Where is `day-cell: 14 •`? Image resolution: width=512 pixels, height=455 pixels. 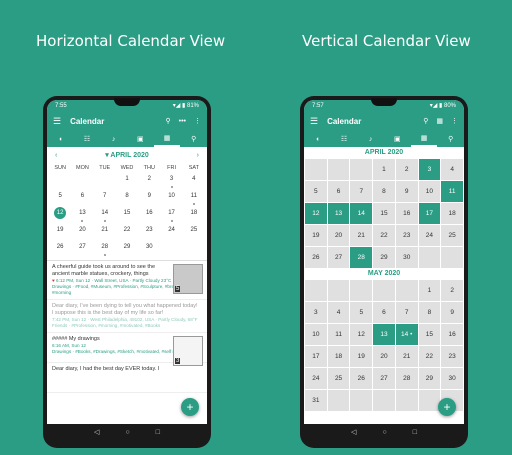
day-cell: 14 • is located at coordinates (406, 334).